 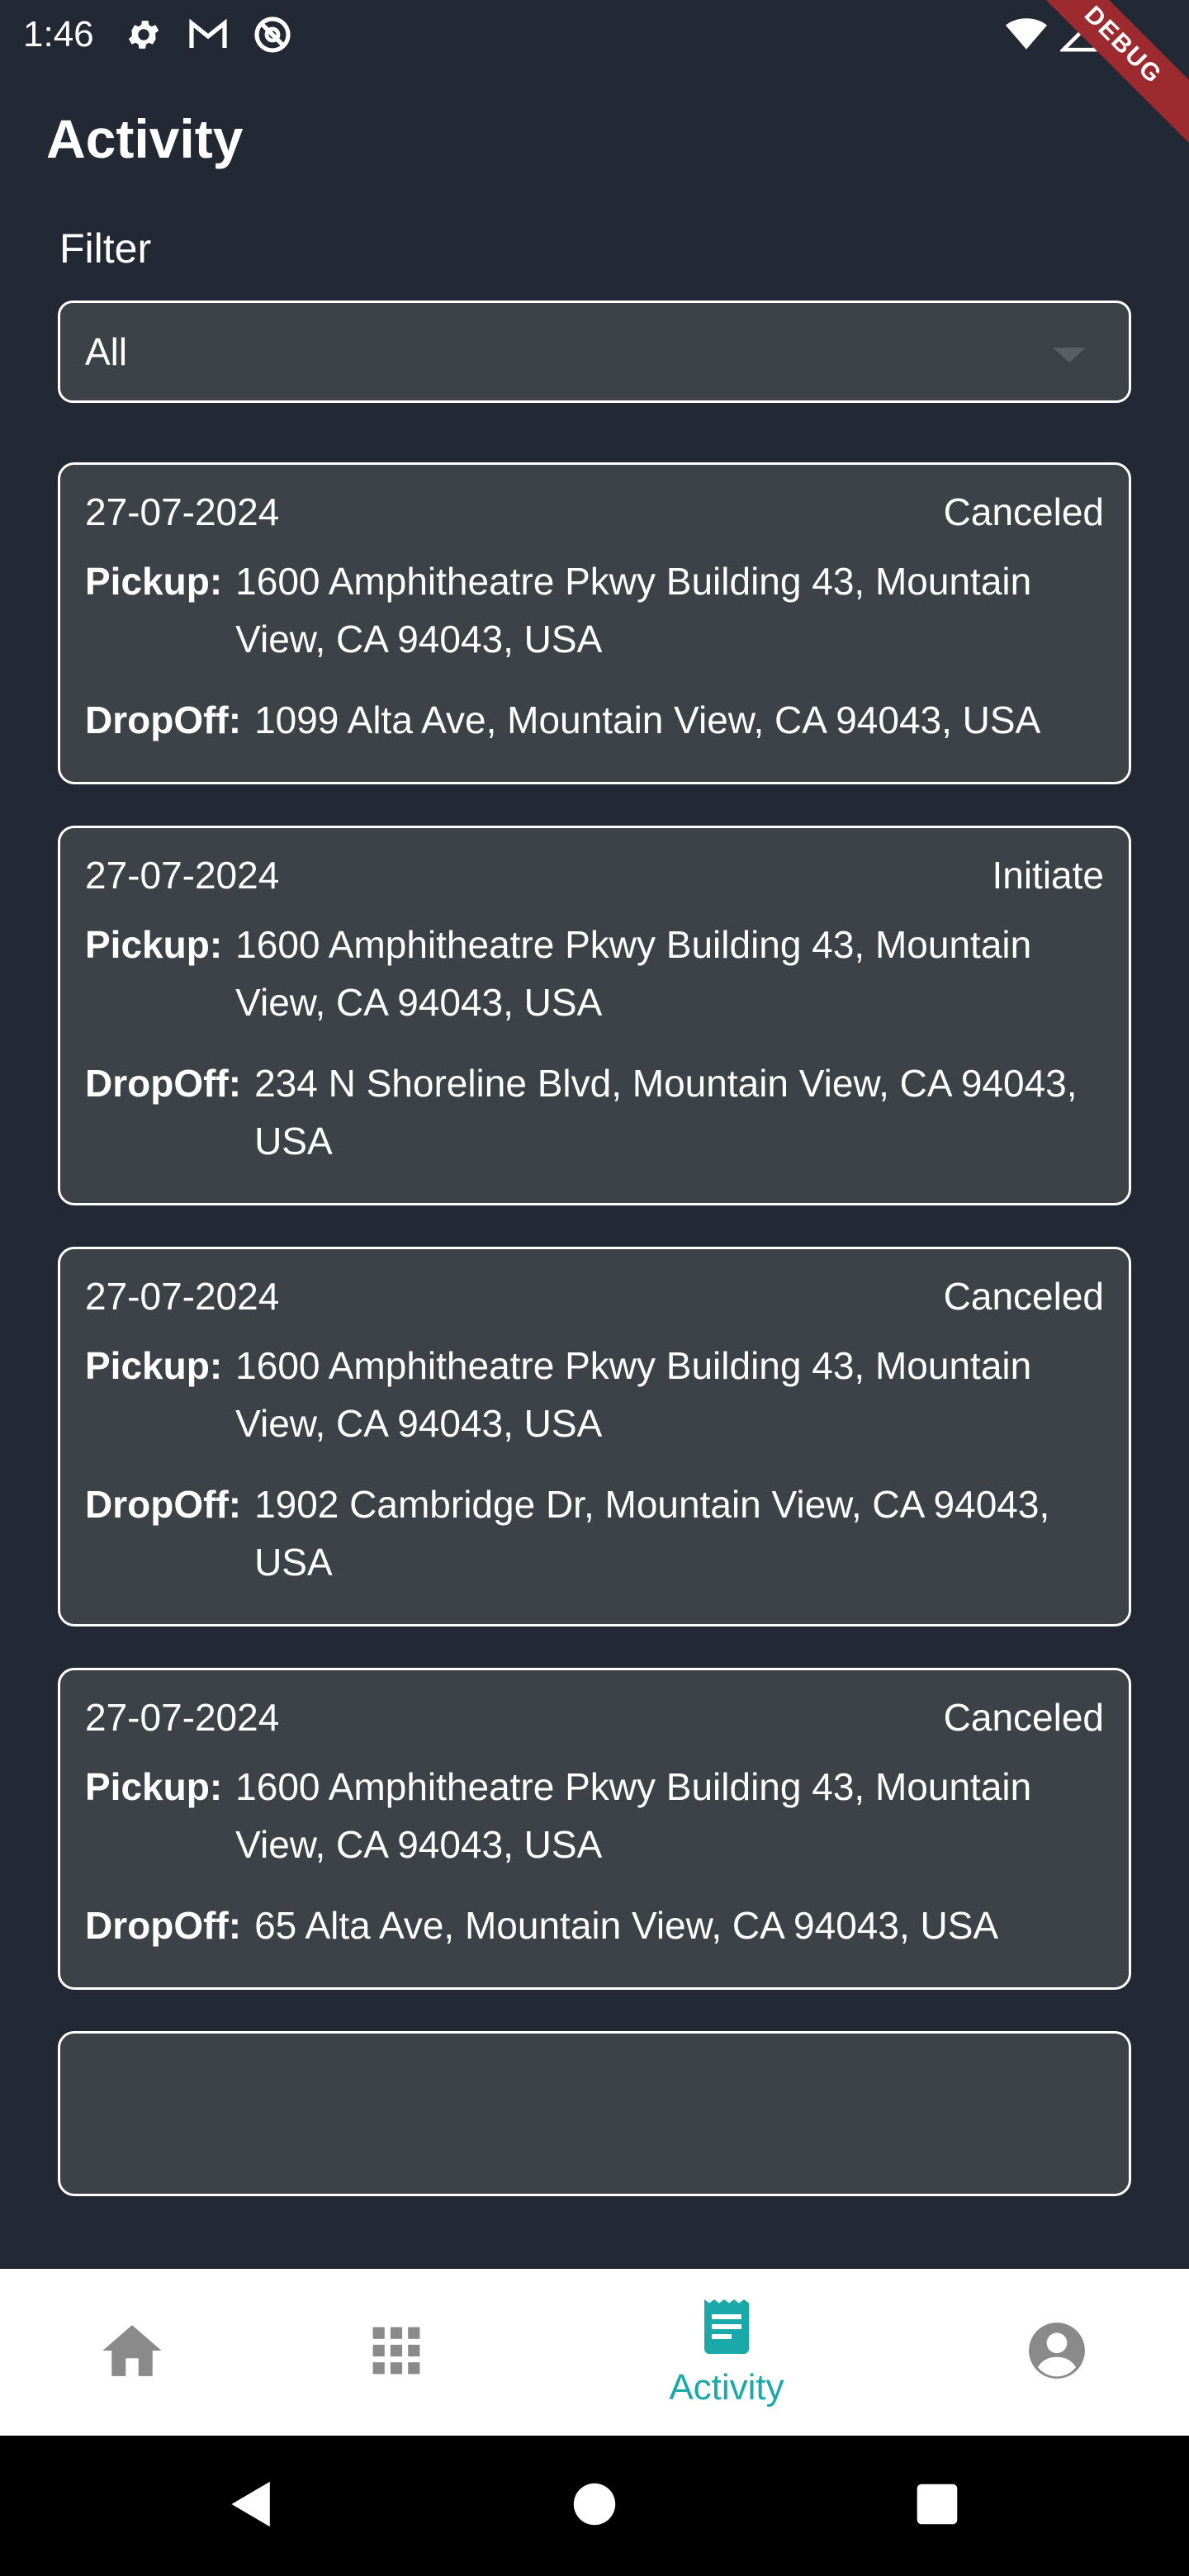 I want to click on apps-grid-icon, so click(x=396, y=2352).